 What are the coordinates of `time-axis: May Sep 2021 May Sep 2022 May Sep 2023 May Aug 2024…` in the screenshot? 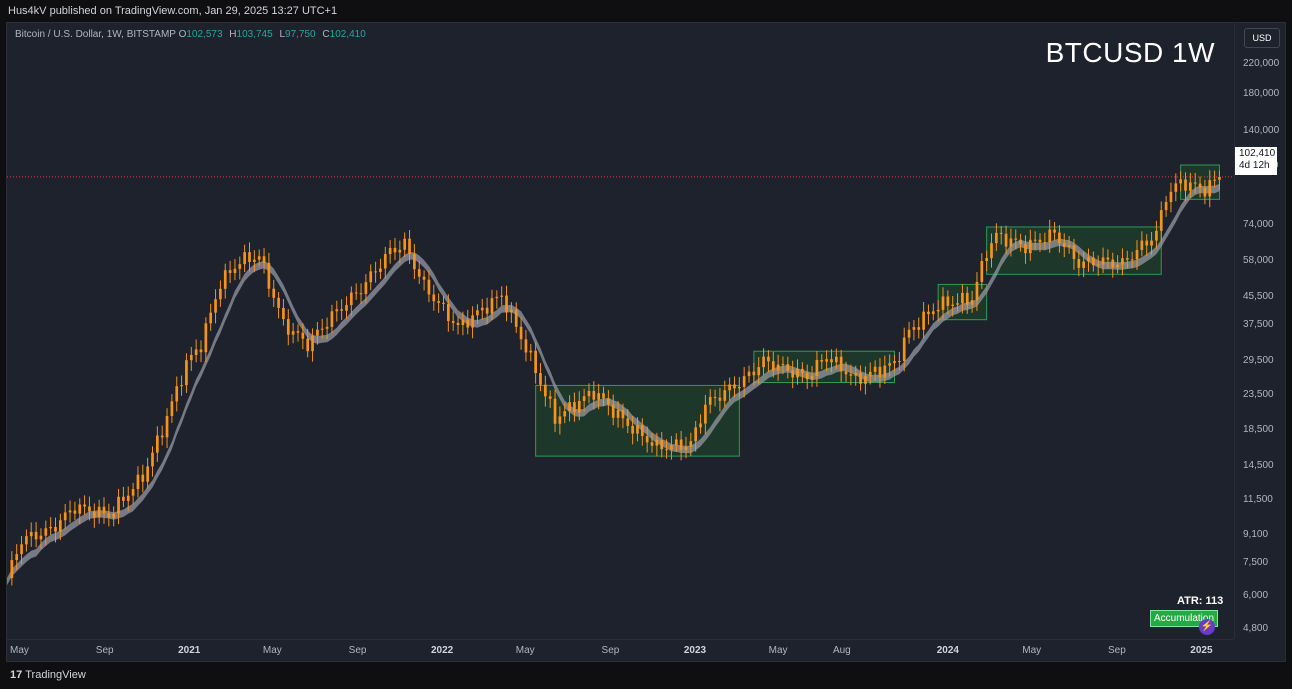 It's located at (620, 650).